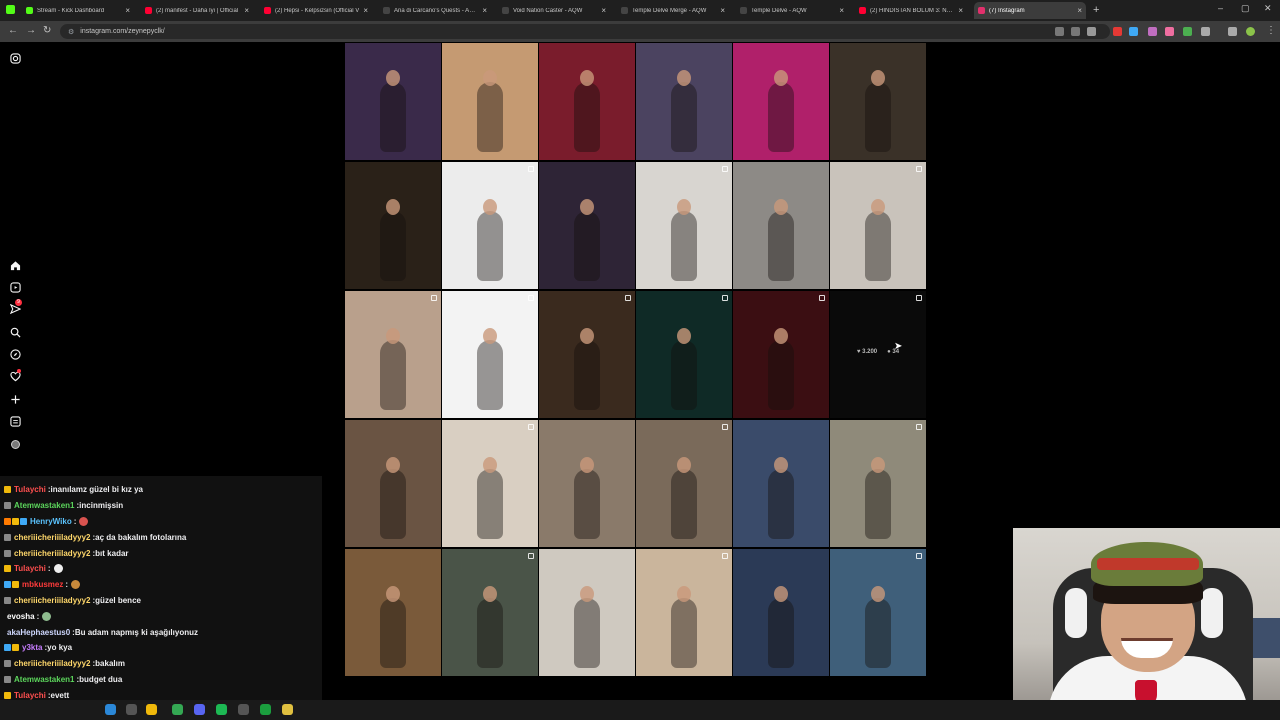 The height and width of the screenshot is (720, 1280). What do you see at coordinates (243, 709) in the screenshot?
I see `obs-icon` at bounding box center [243, 709].